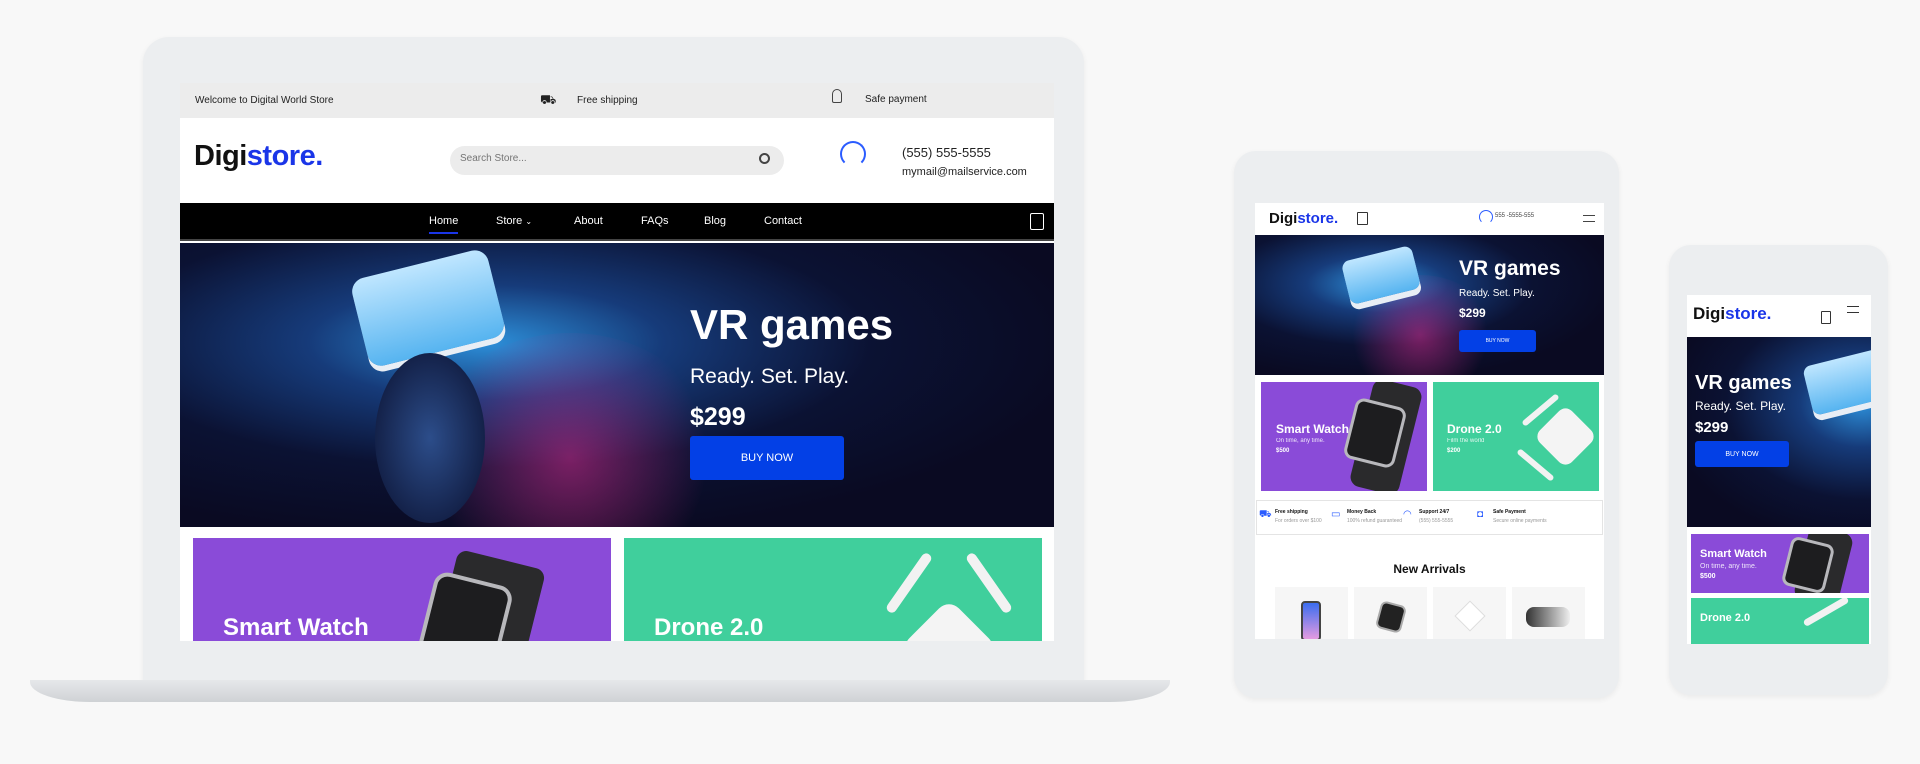 This screenshot has width=1920, height=764. Describe the element at coordinates (1336, 514) in the screenshot. I see `money-icon: ▭` at that location.